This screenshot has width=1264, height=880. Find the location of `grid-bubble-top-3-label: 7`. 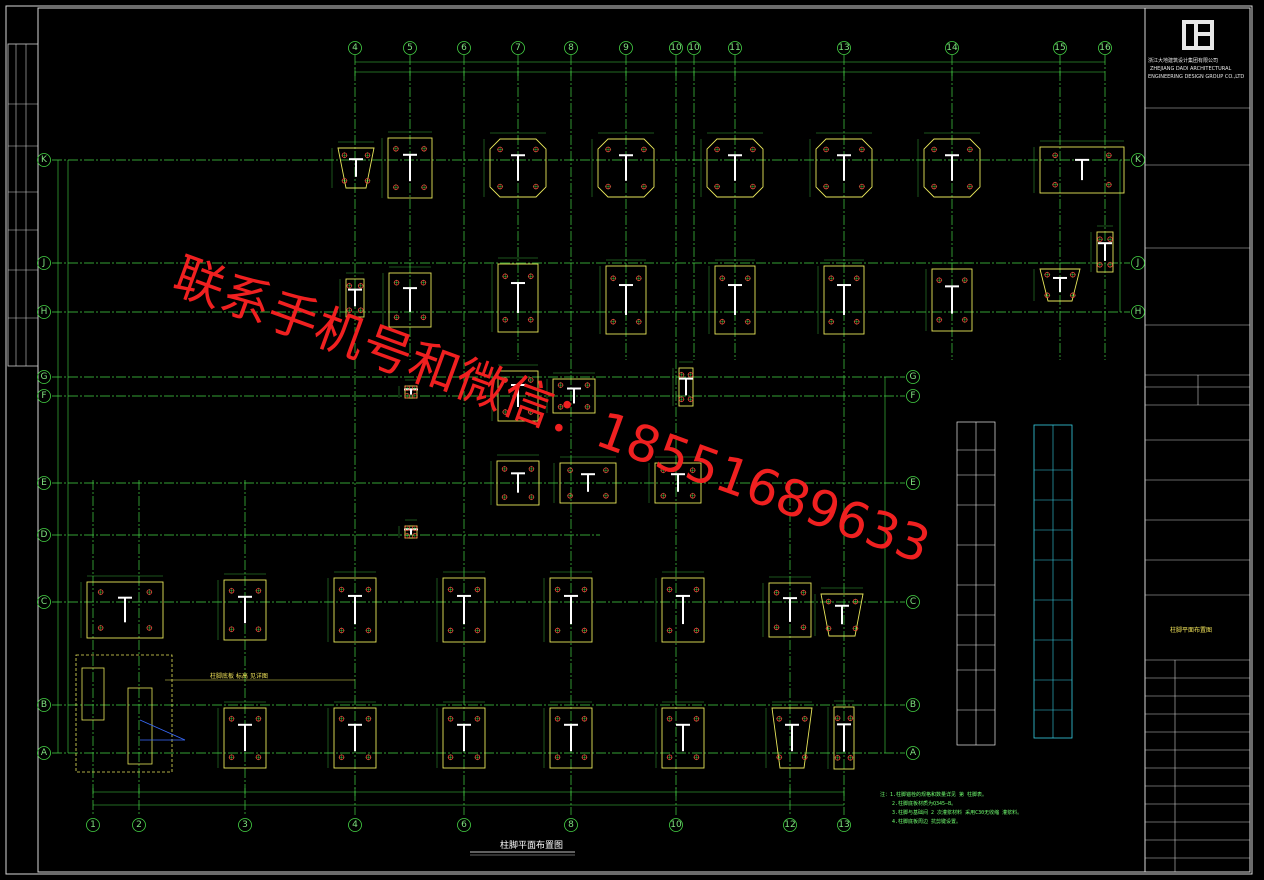

grid-bubble-top-3-label: 7 is located at coordinates (518, 48).